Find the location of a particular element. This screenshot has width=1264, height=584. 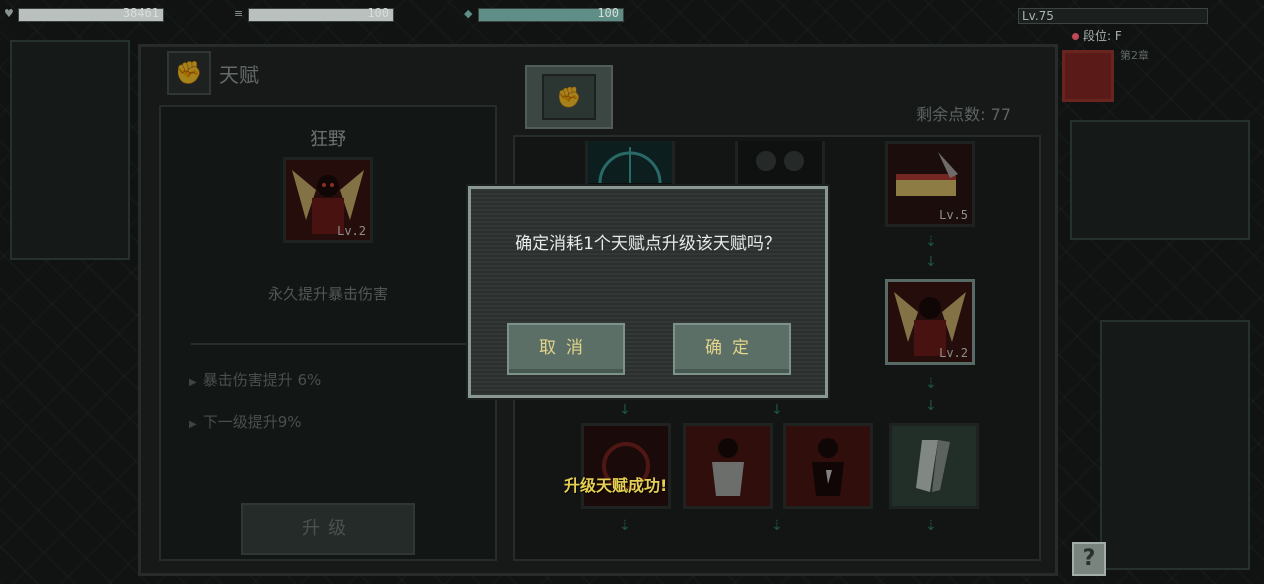

heart-icon: ♥ is located at coordinates (9, 13).